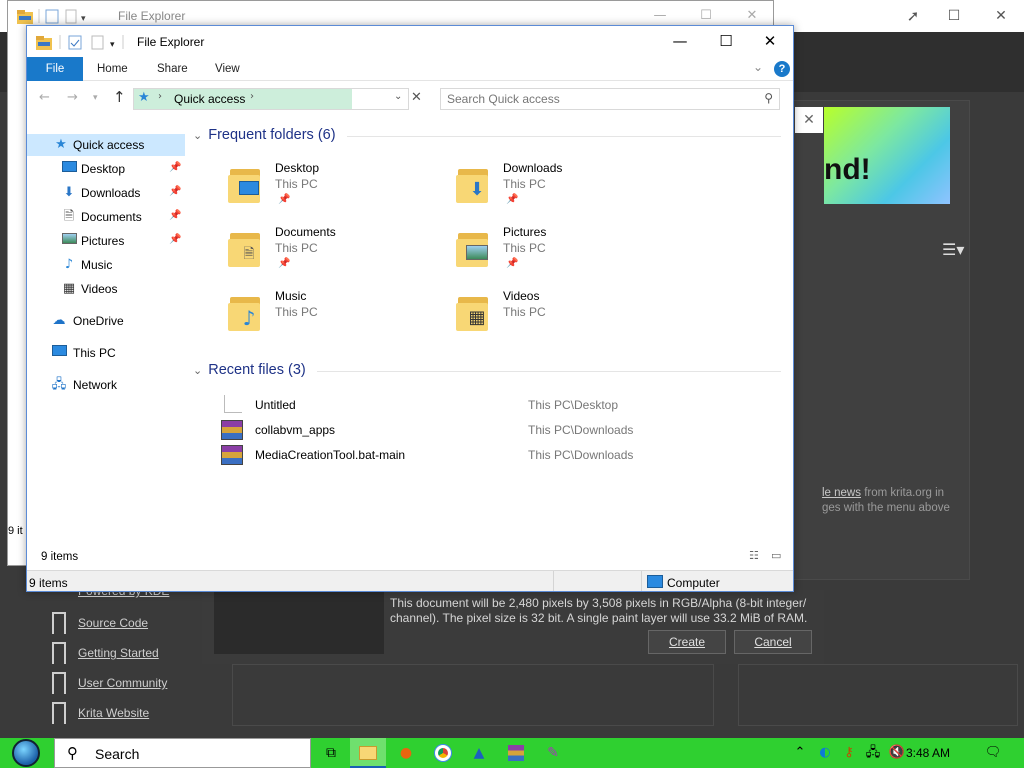  What do you see at coordinates (566, 254) in the screenshot?
I see `folder-tile-pictures: Pictures This PC 📌` at bounding box center [566, 254].